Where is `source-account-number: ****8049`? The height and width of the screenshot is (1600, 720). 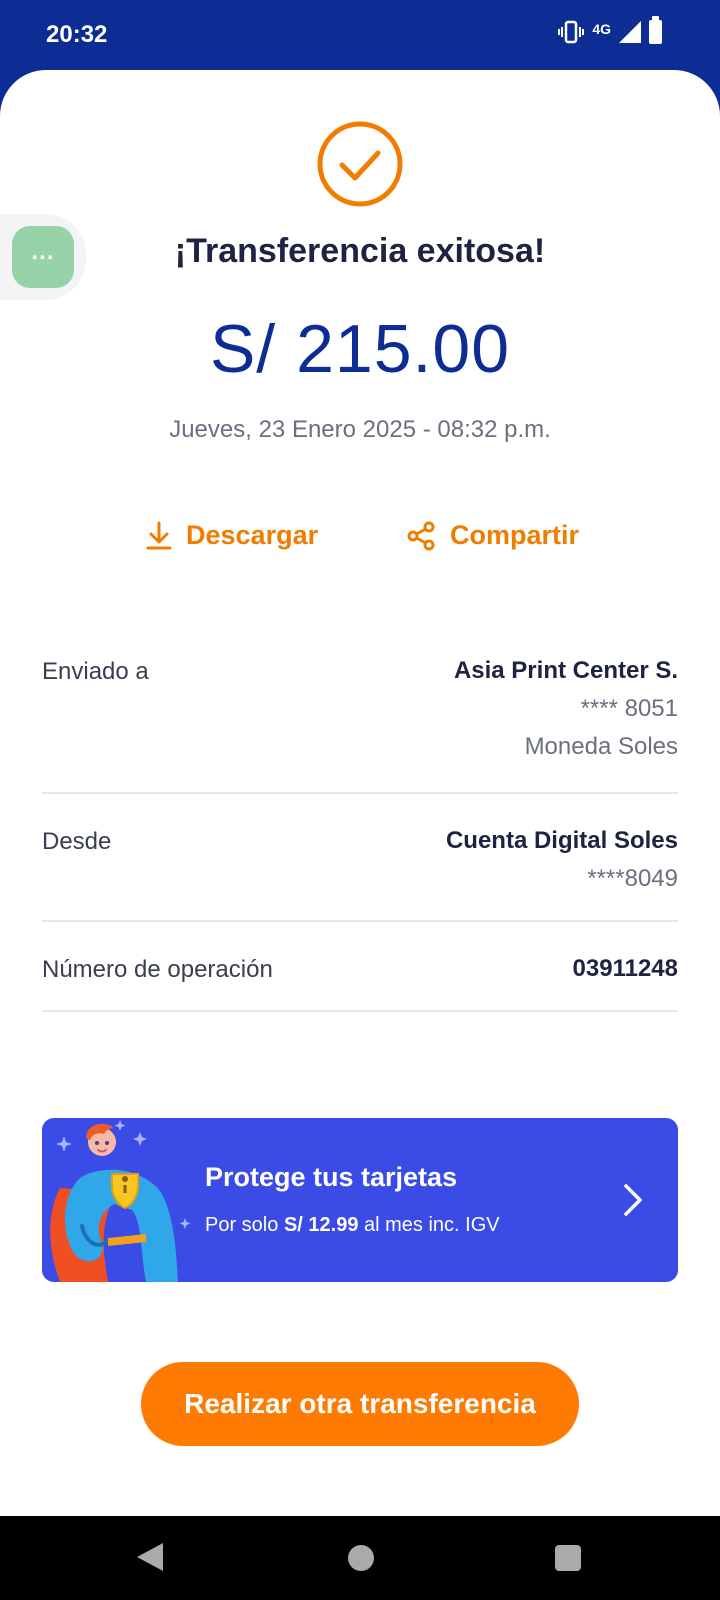
source-account-number: ****8049 is located at coordinates (632, 878).